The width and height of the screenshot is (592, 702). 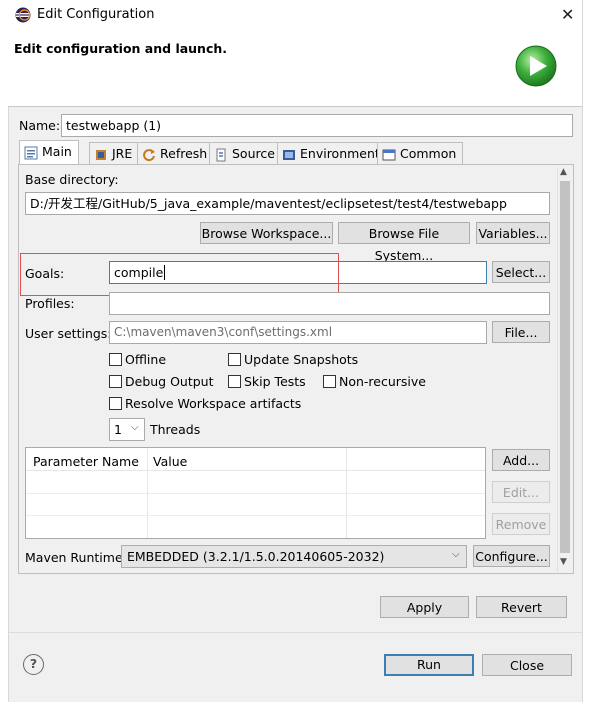 I want to click on common-icon, so click(x=389, y=154).